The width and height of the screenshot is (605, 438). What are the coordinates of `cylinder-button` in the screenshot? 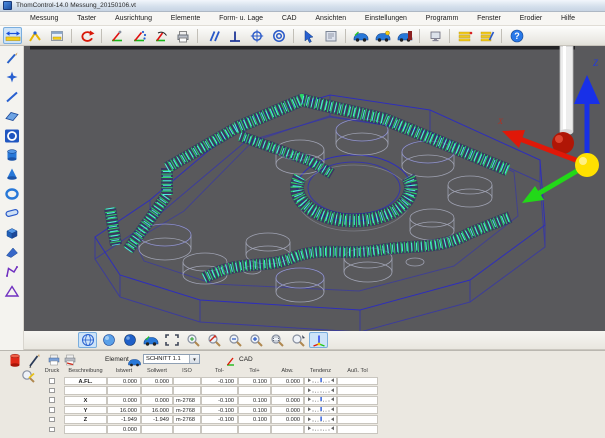 It's located at (12, 155).